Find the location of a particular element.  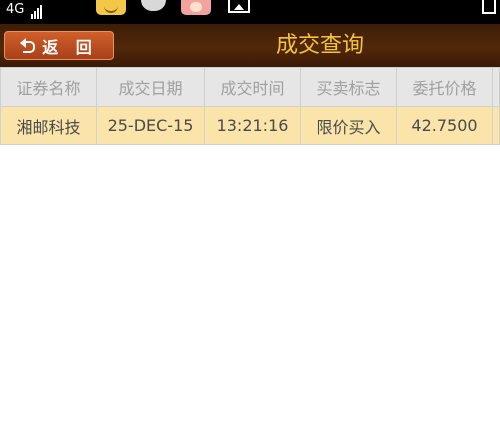

smiley-app-icon is located at coordinates (111, 7).